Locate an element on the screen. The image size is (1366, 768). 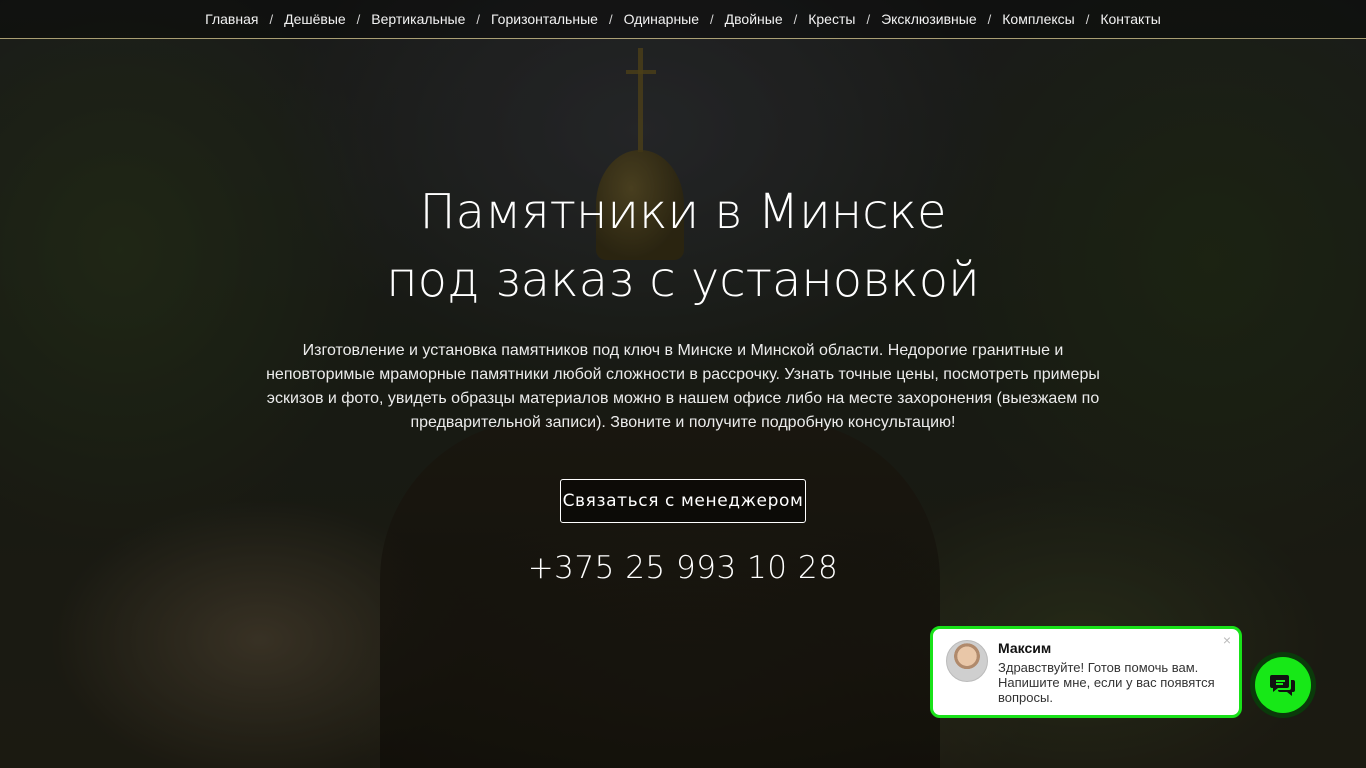
title-line-2: под заказ с установкой is located at coordinates (683, 280).